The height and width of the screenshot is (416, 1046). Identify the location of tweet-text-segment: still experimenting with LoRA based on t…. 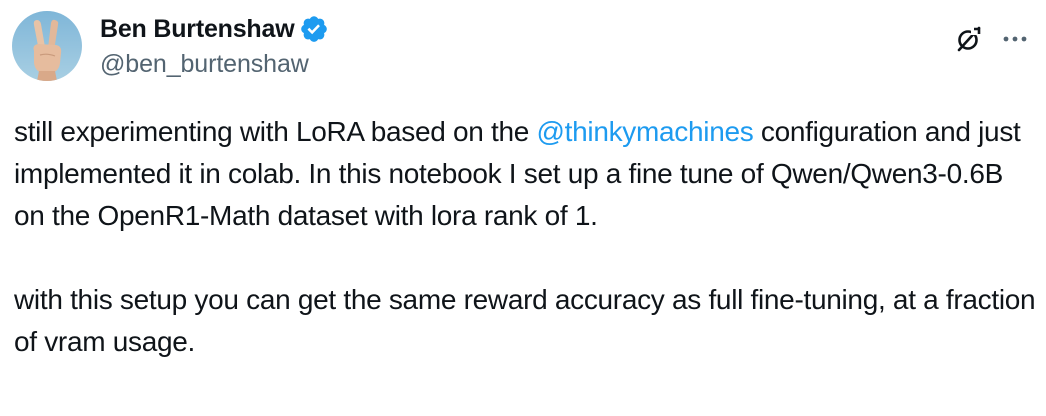
(275, 131).